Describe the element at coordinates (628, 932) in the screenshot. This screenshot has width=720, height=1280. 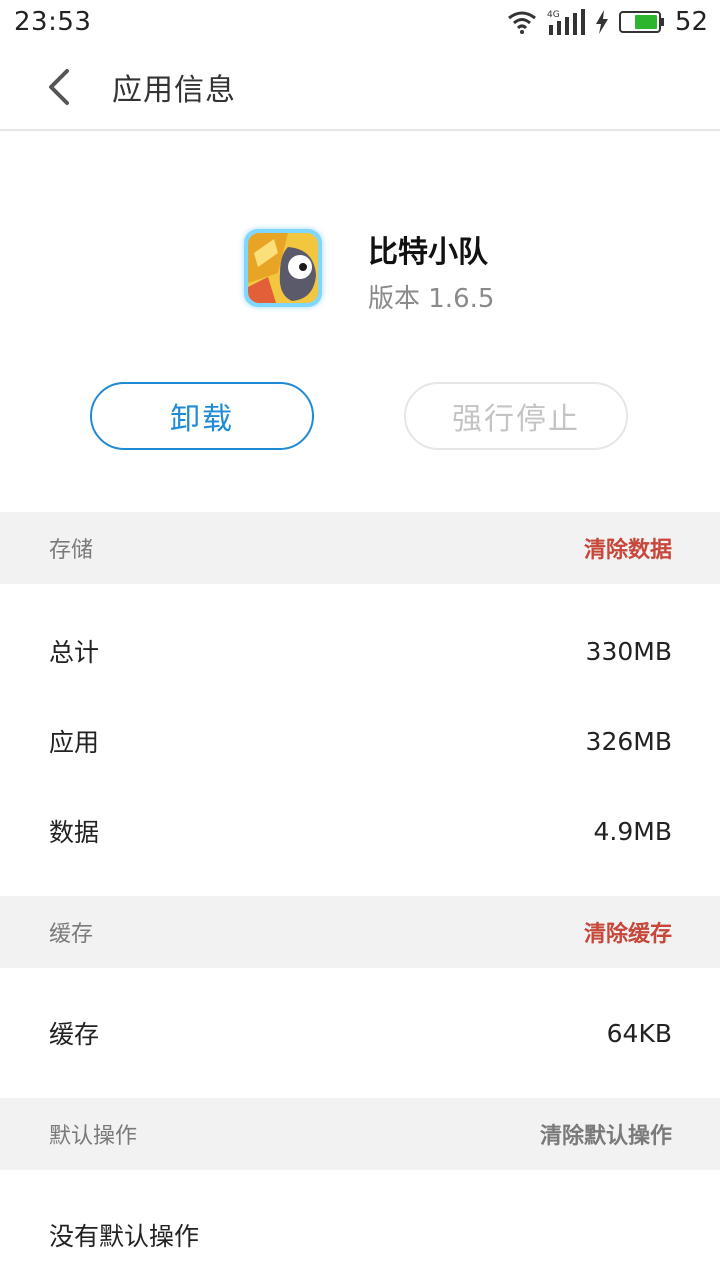
I see `clear-cache-button: 清除缓存` at that location.